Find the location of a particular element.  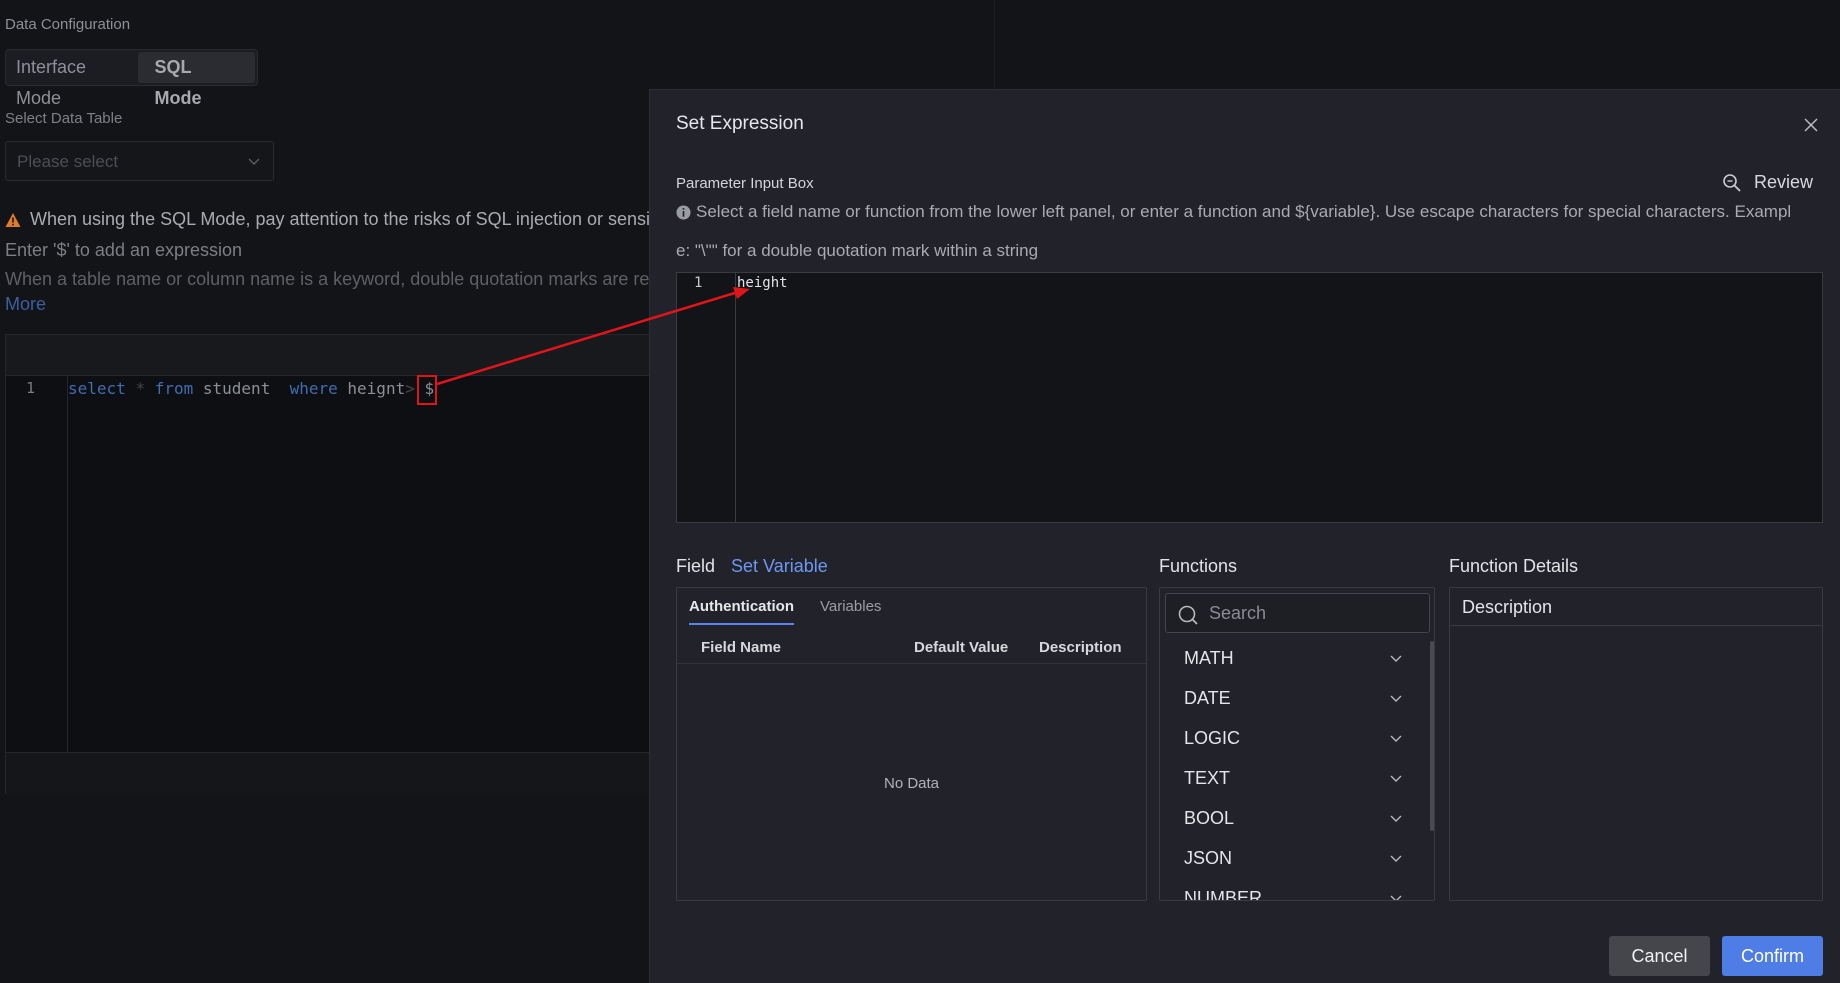

expression-line-number: 1 is located at coordinates (698, 283).